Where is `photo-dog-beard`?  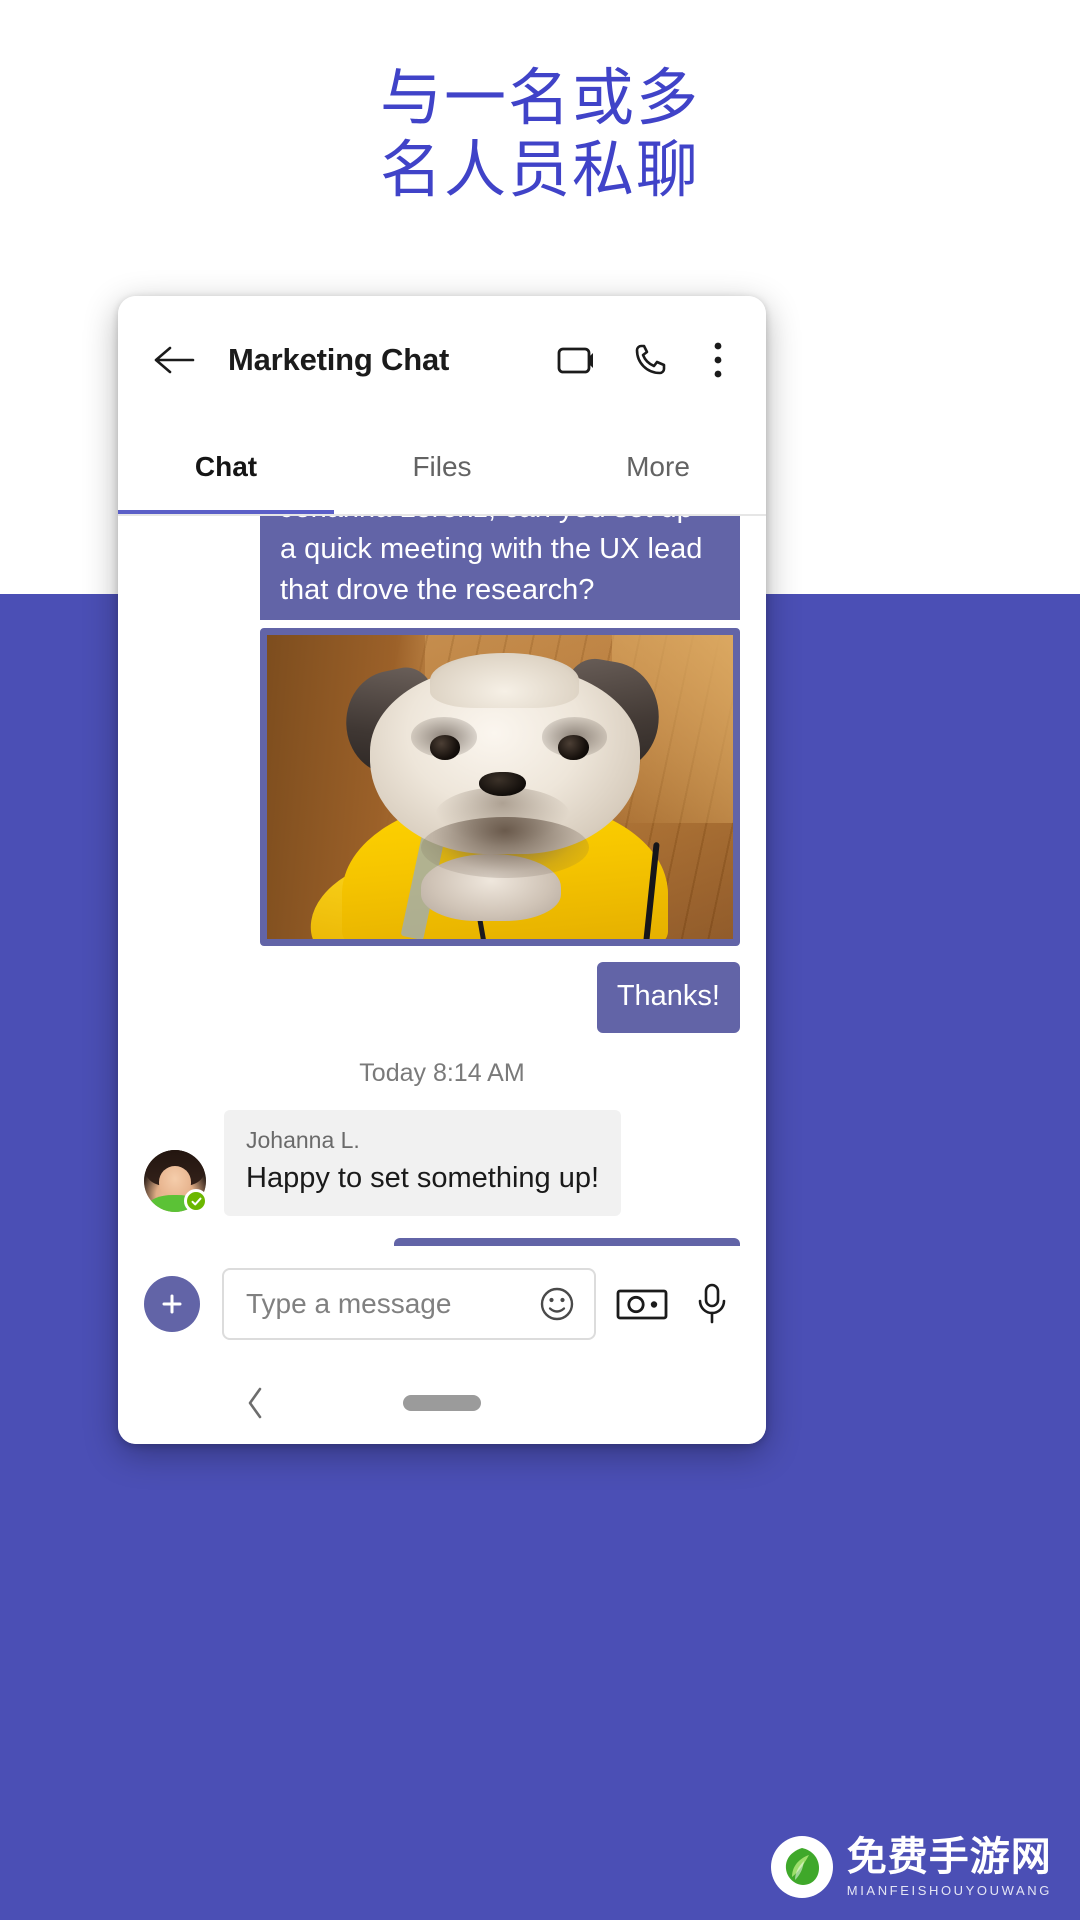
photo-dog-beard is located at coordinates (504, 848).